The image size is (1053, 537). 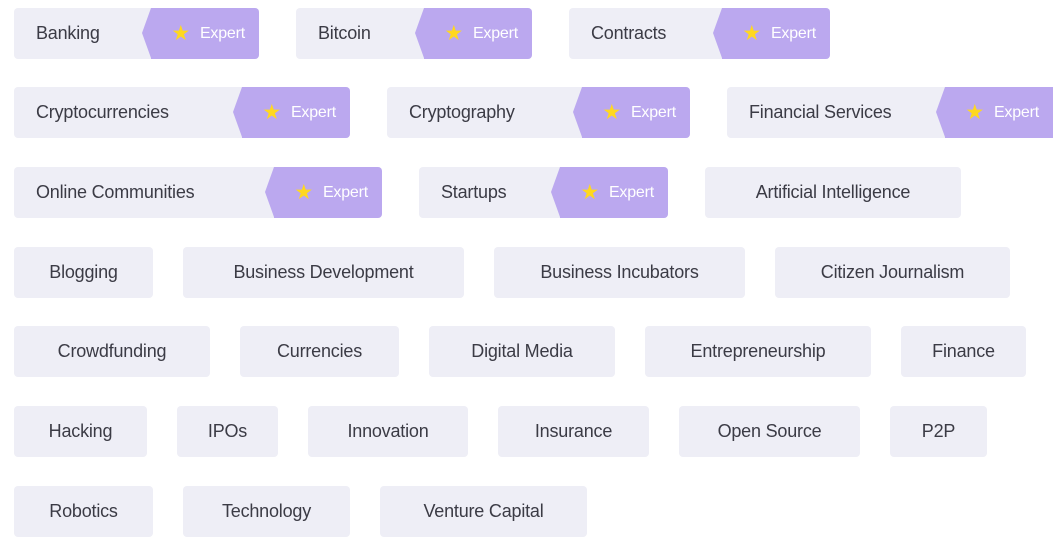 I want to click on tag-label: Hacking, so click(x=80, y=431).